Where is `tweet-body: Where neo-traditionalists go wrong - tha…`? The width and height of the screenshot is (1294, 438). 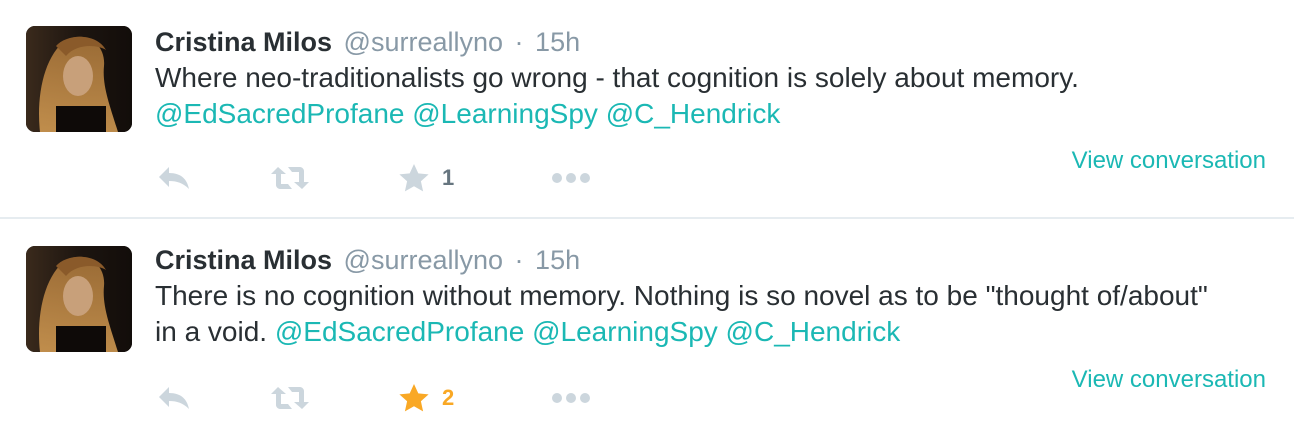 tweet-body: Where neo-traditionalists go wrong - tha… is located at coordinates (617, 77).